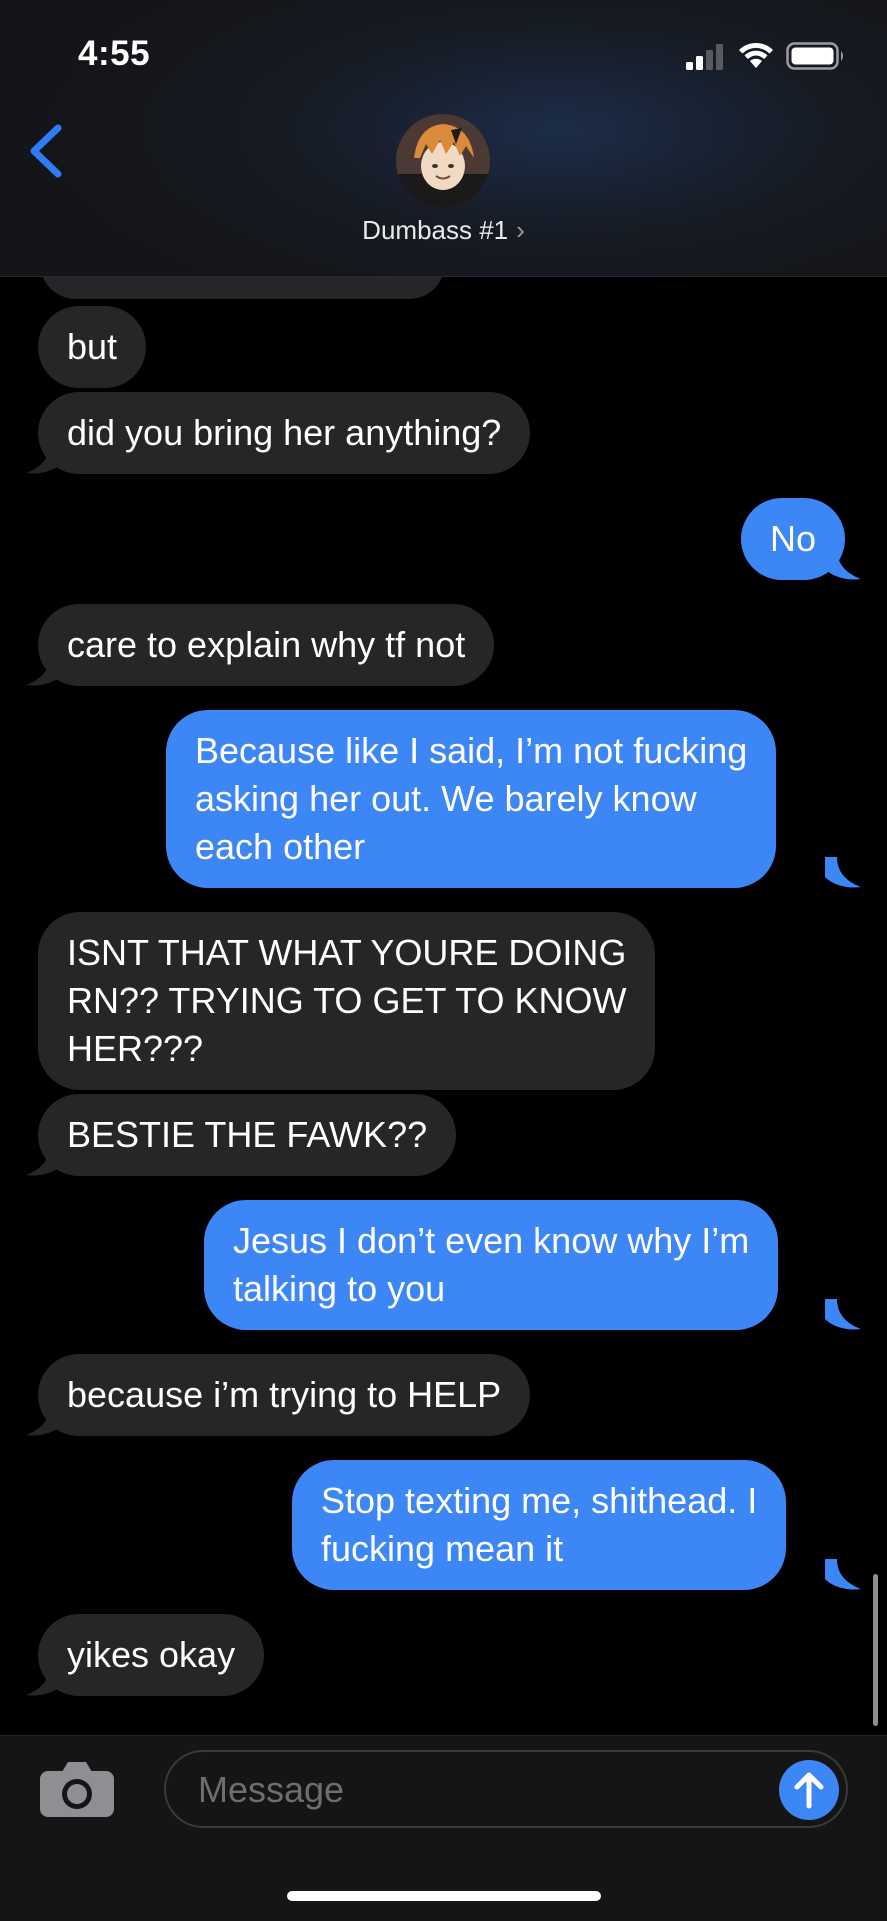  I want to click on message-line: HER???, so click(135, 1048).